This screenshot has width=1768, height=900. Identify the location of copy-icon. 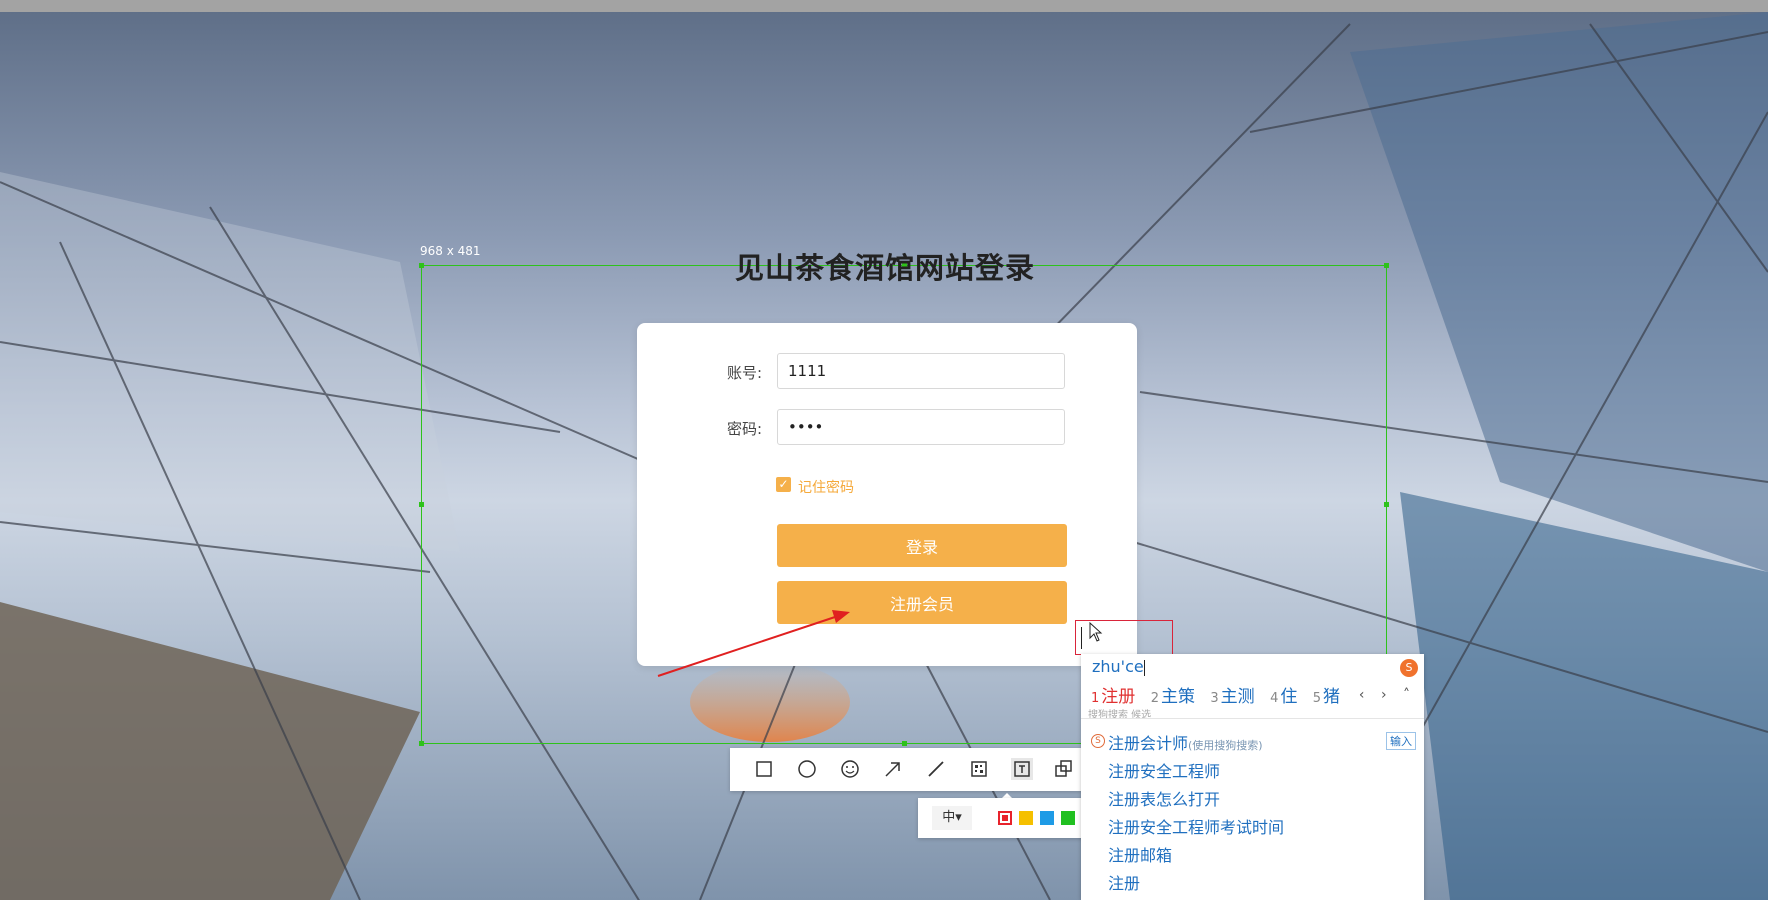
(1064, 769).